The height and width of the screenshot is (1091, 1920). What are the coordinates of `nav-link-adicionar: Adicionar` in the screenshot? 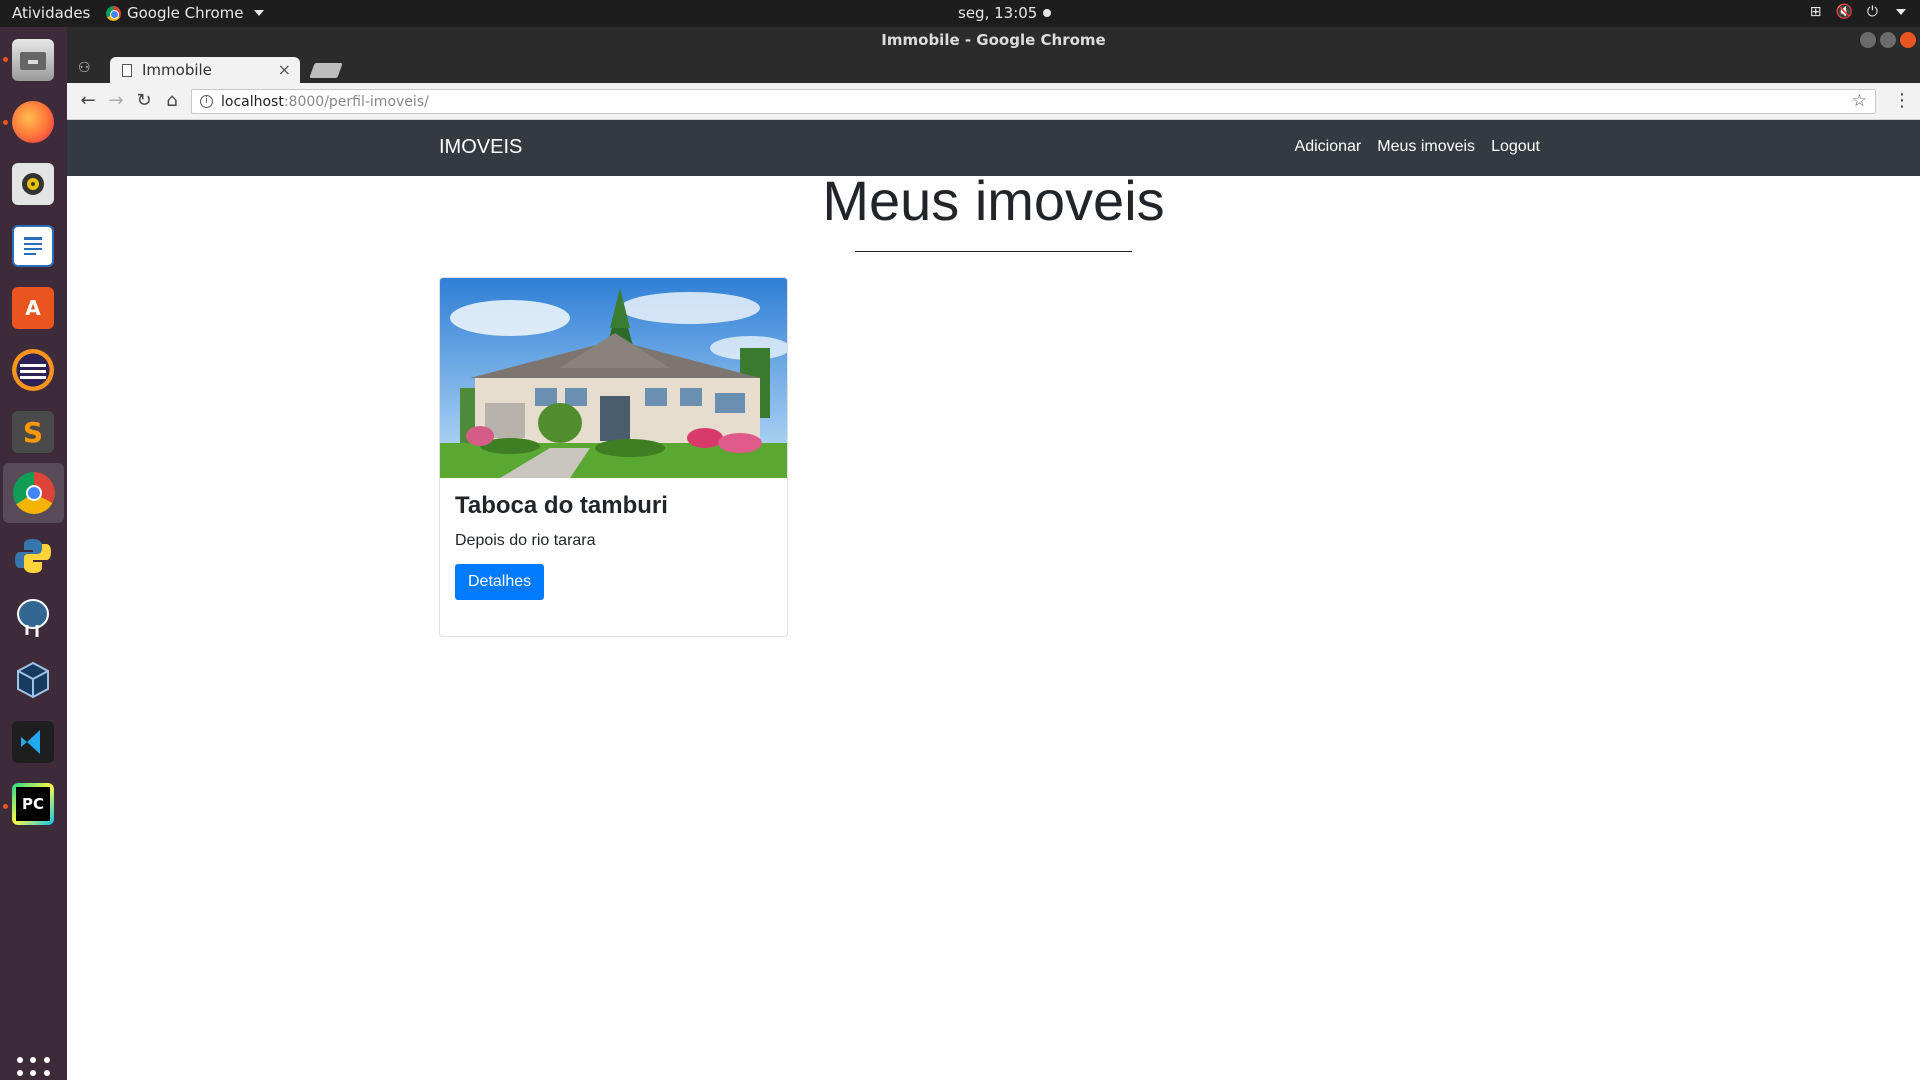 It's located at (1328, 147).